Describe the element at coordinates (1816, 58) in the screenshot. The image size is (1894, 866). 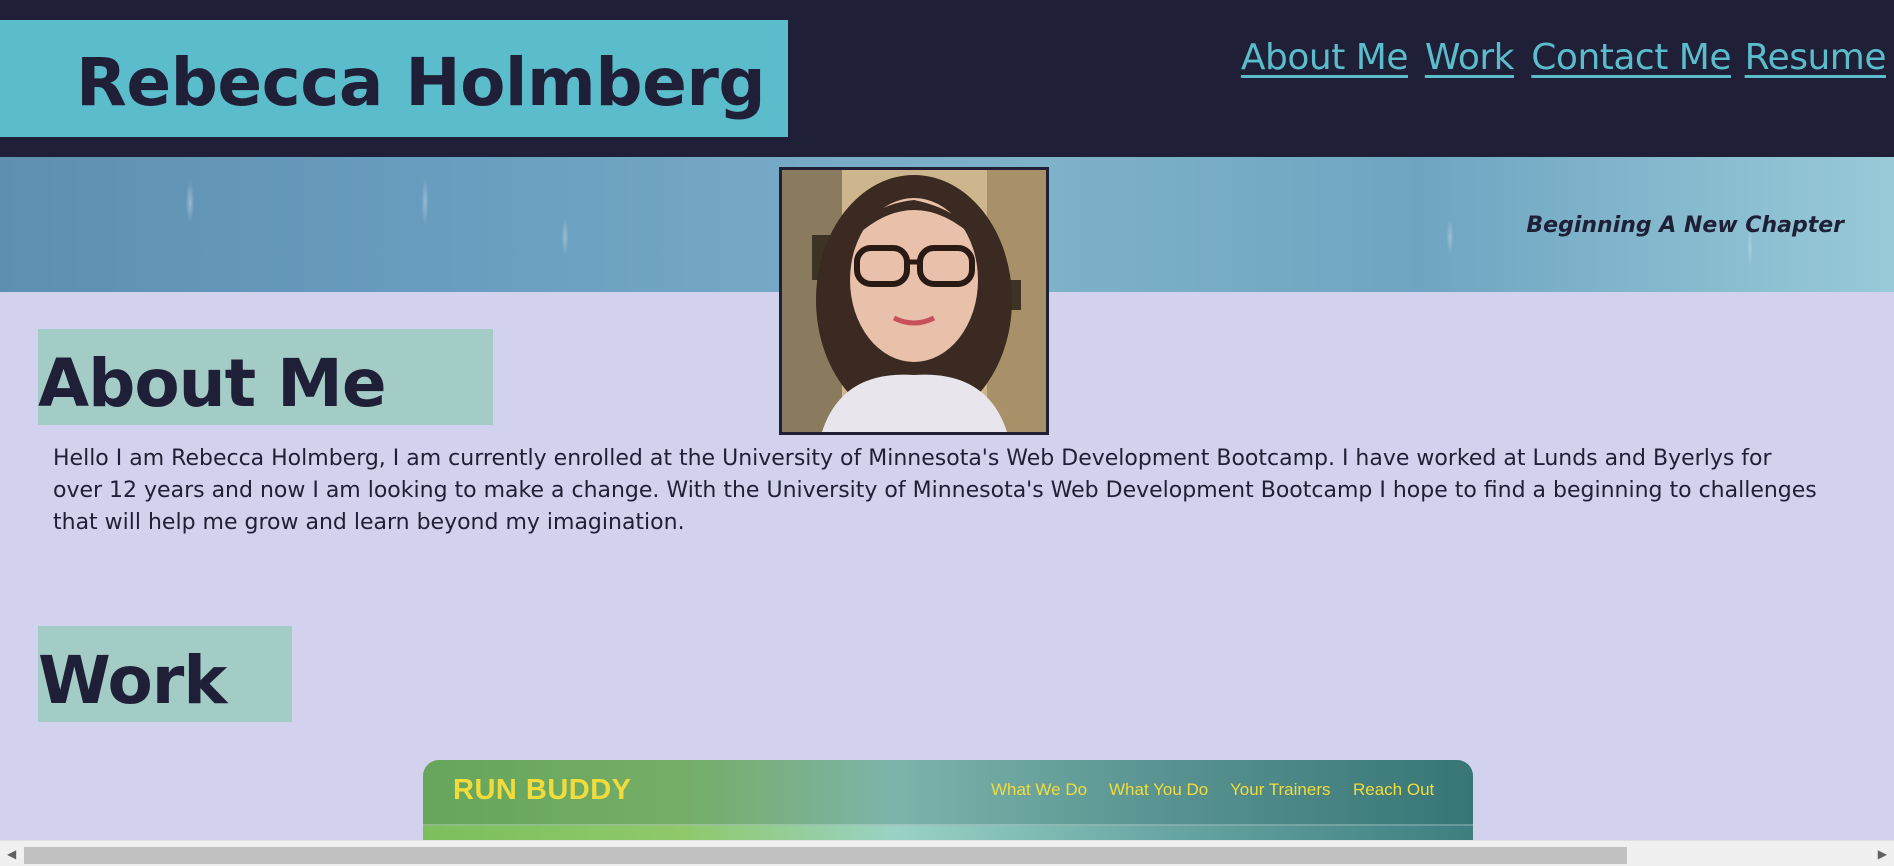
I see `nav-resume: Resume` at that location.